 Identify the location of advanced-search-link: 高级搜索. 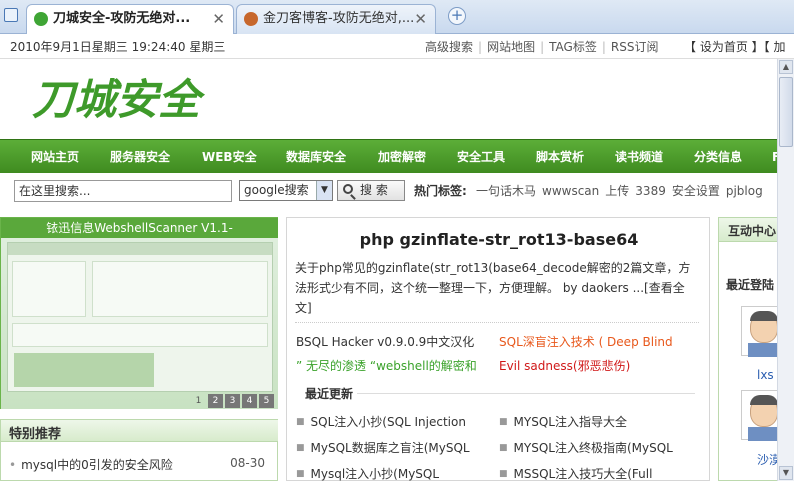
(449, 47).